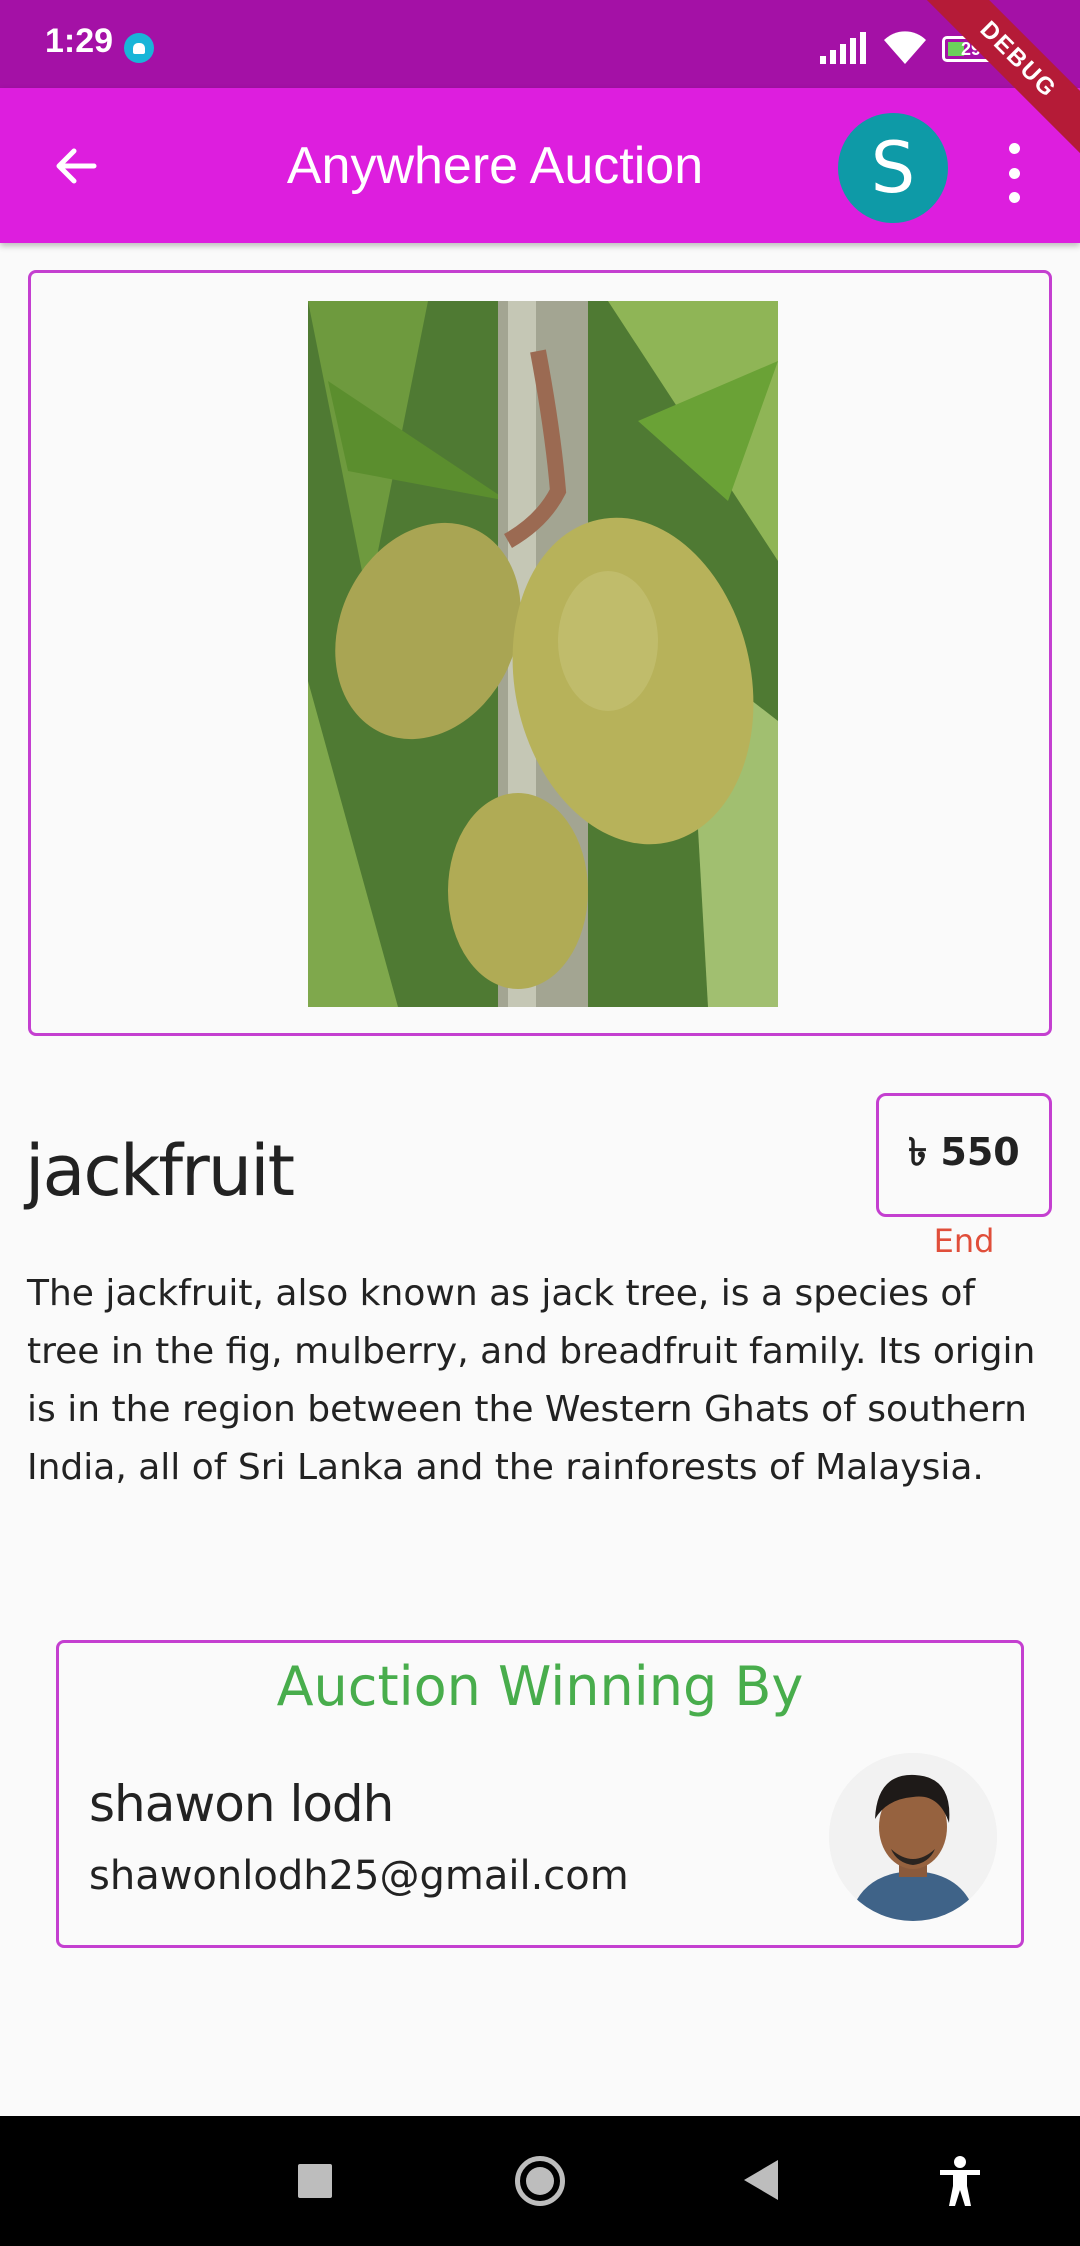  I want to click on winner-name: shawon lodh, so click(241, 1804).